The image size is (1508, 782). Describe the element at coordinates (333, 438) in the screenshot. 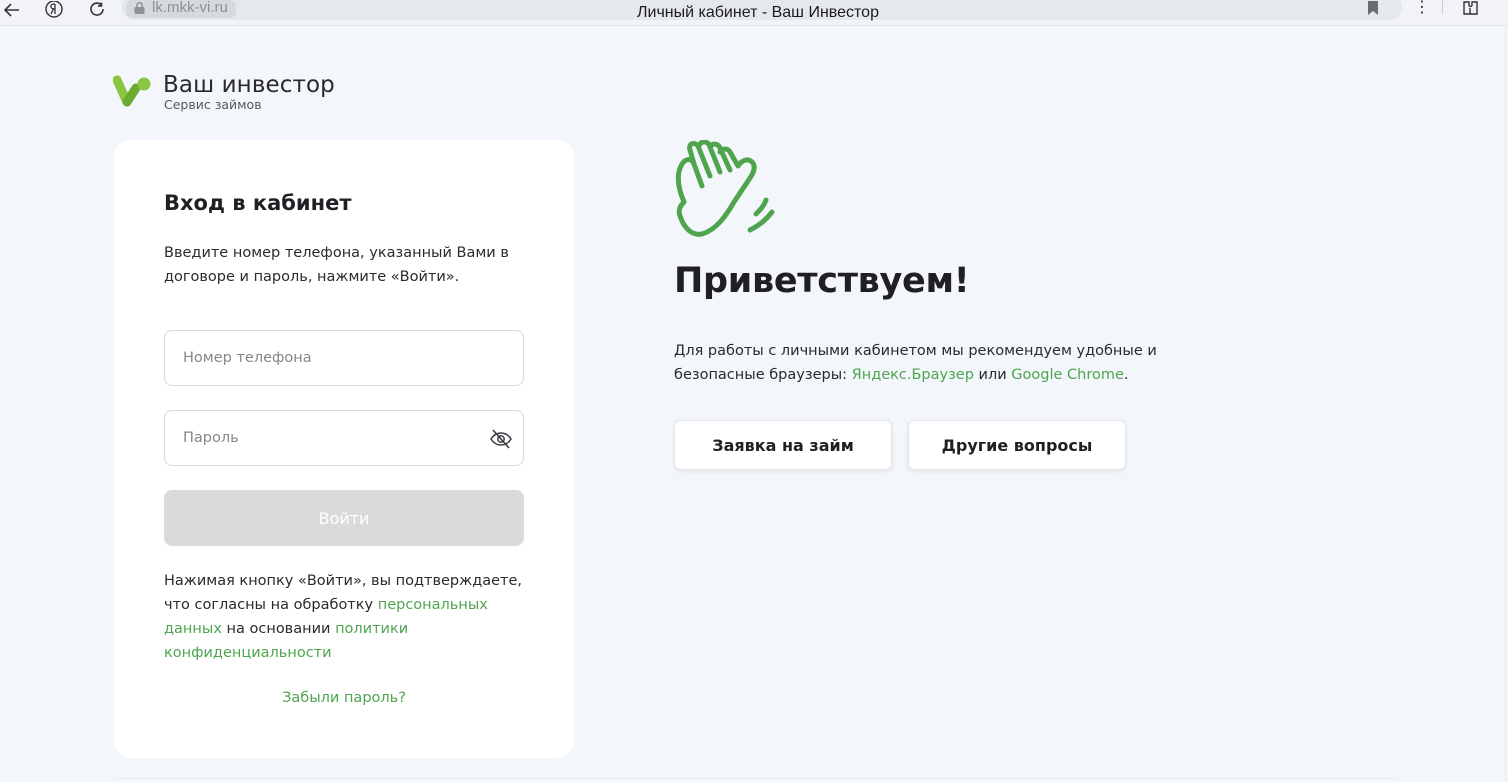

I see `password-input` at that location.